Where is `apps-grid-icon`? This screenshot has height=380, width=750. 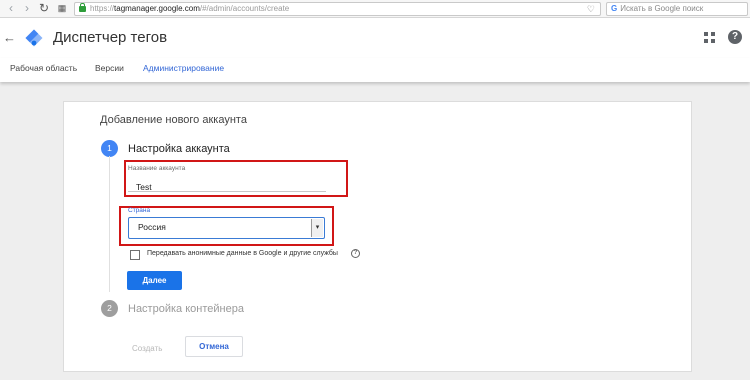
apps-grid-icon is located at coordinates (710, 38).